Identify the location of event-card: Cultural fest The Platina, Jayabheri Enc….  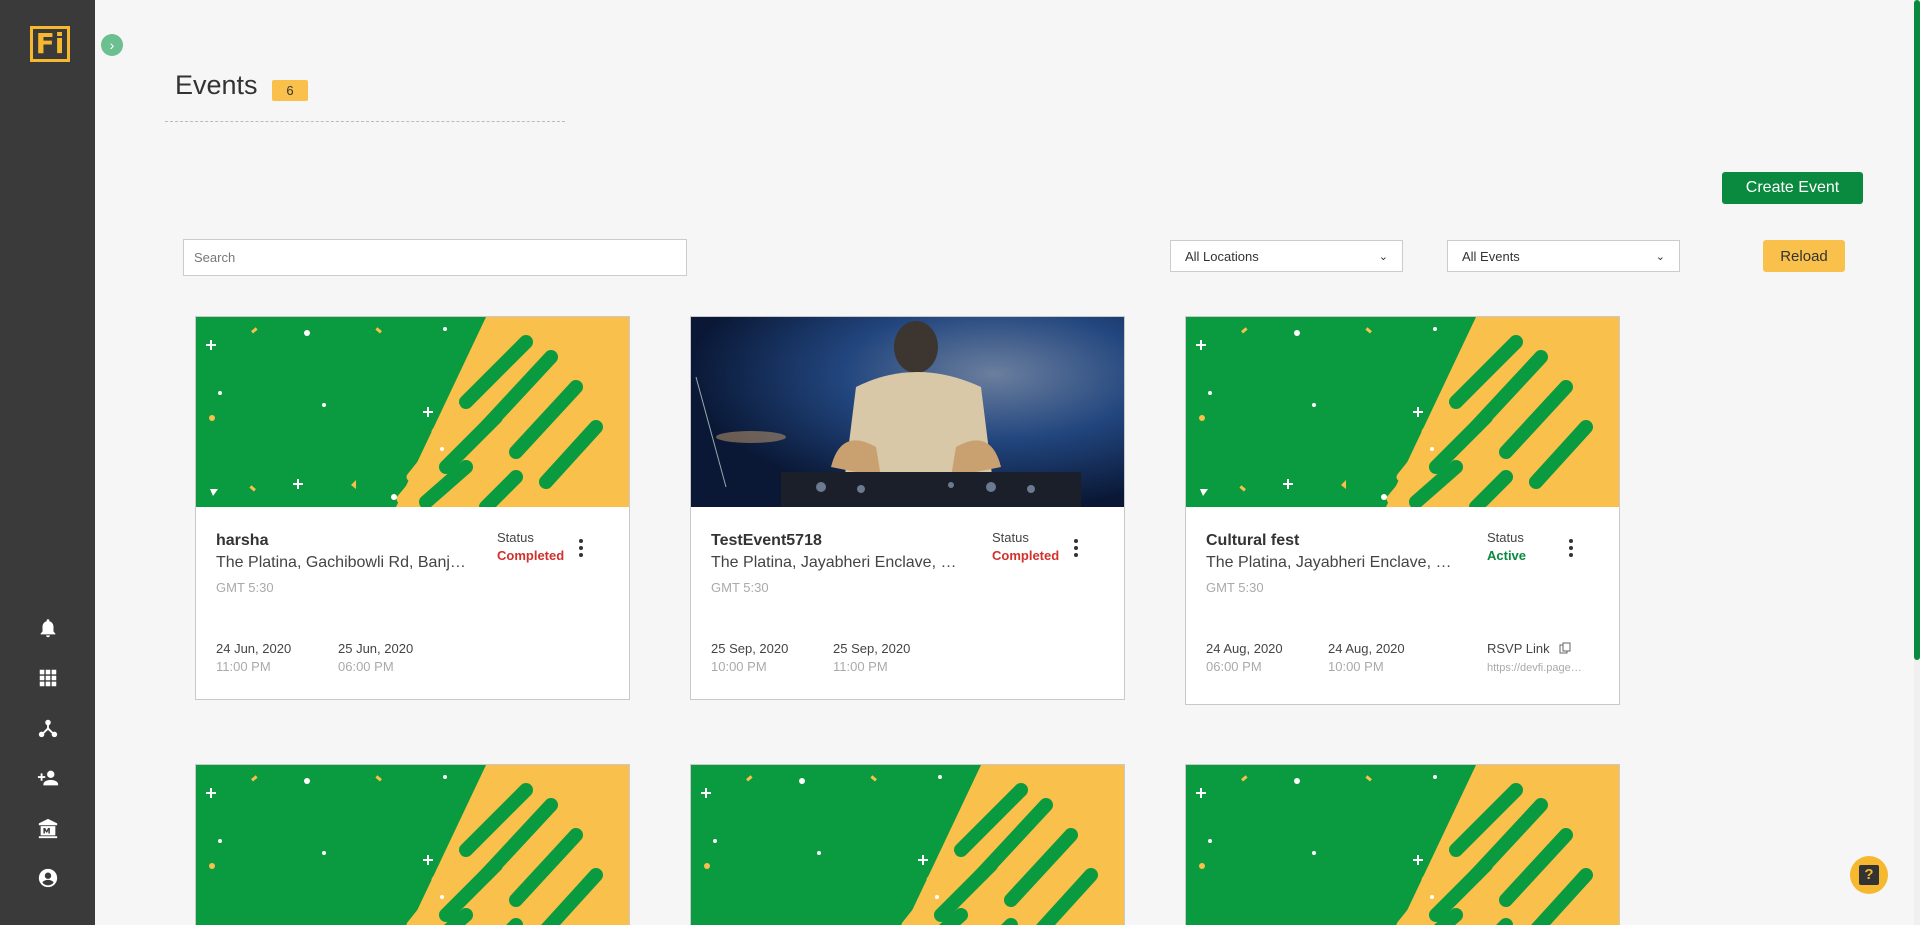
(1402, 510).